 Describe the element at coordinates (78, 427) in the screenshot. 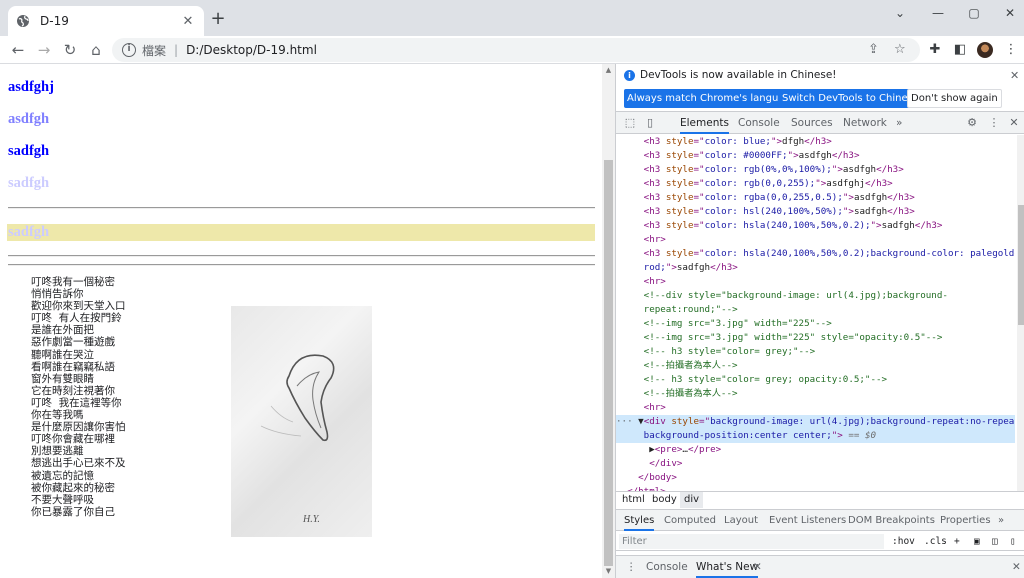

I see `poem-line: 是什麼原因讓你害怕` at that location.